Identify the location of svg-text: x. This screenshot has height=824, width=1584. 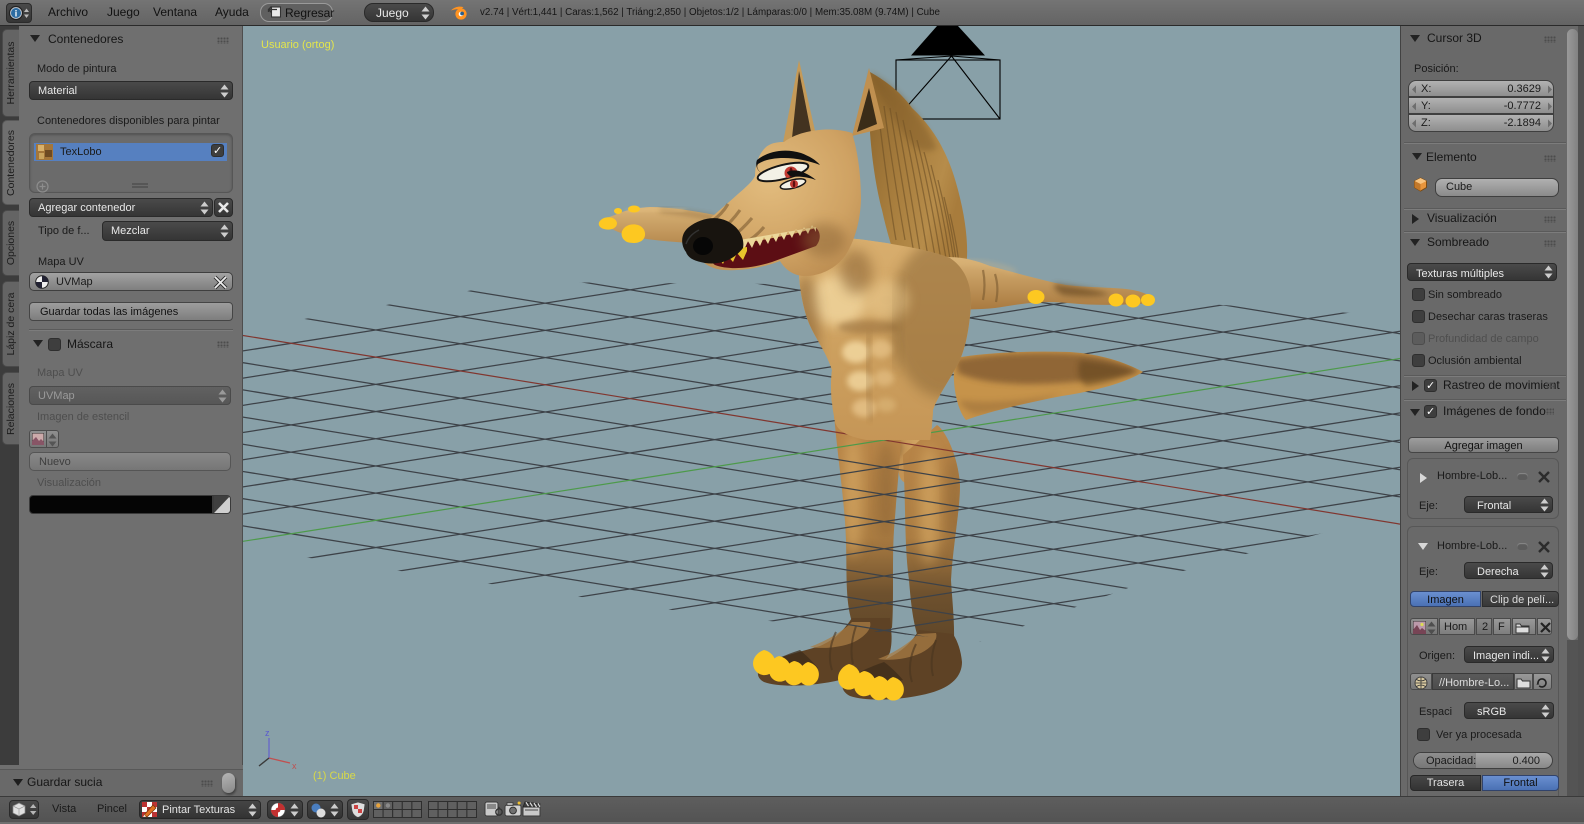
(294, 766).